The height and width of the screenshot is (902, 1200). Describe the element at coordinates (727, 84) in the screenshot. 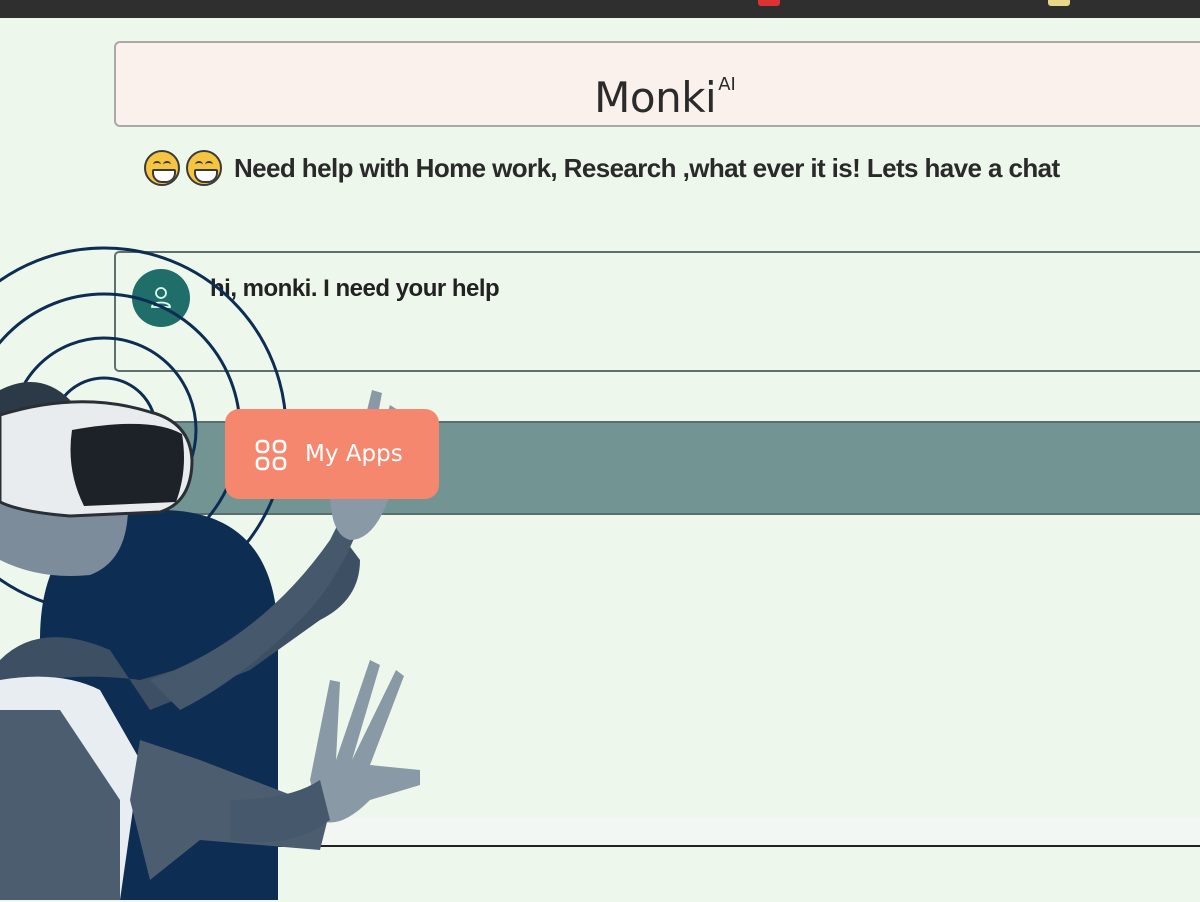

I see `app-title-superscript: AI` at that location.